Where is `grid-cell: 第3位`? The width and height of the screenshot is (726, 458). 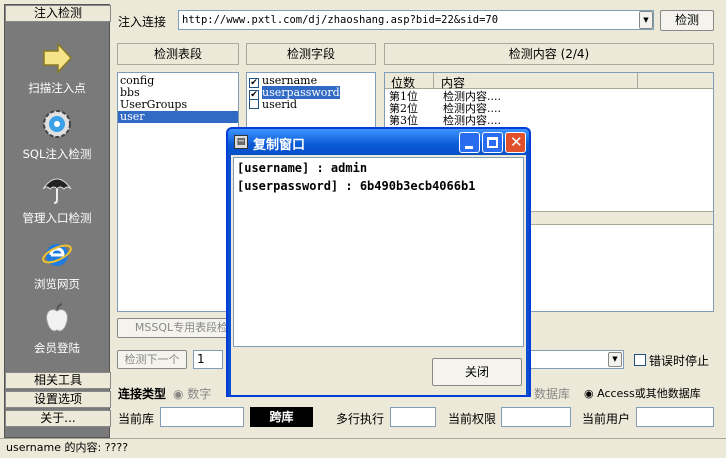
grid-cell: 第3位 is located at coordinates (403, 120).